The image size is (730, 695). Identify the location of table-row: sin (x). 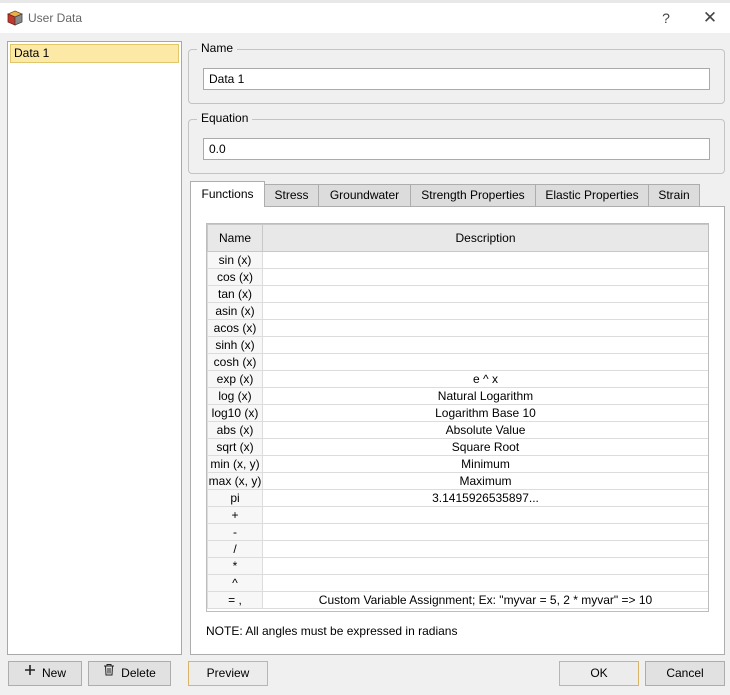
(457, 260).